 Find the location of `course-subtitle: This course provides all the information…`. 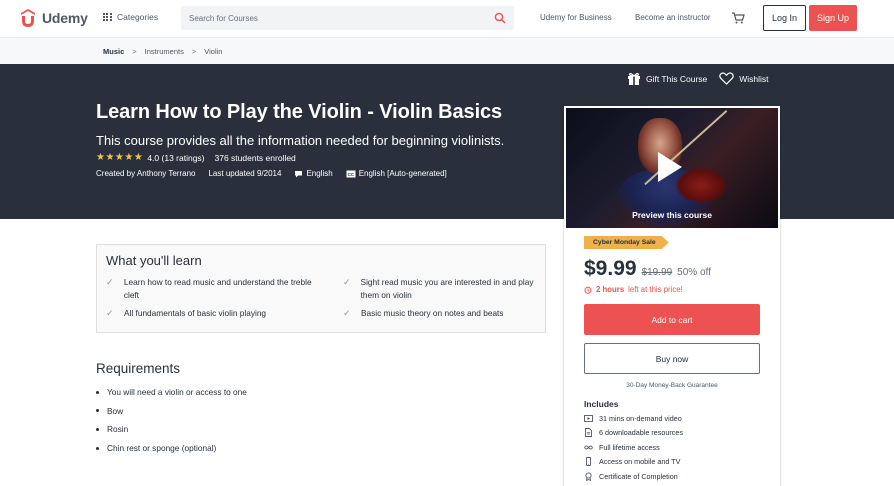

course-subtitle: This course provides all the information… is located at coordinates (300, 140).